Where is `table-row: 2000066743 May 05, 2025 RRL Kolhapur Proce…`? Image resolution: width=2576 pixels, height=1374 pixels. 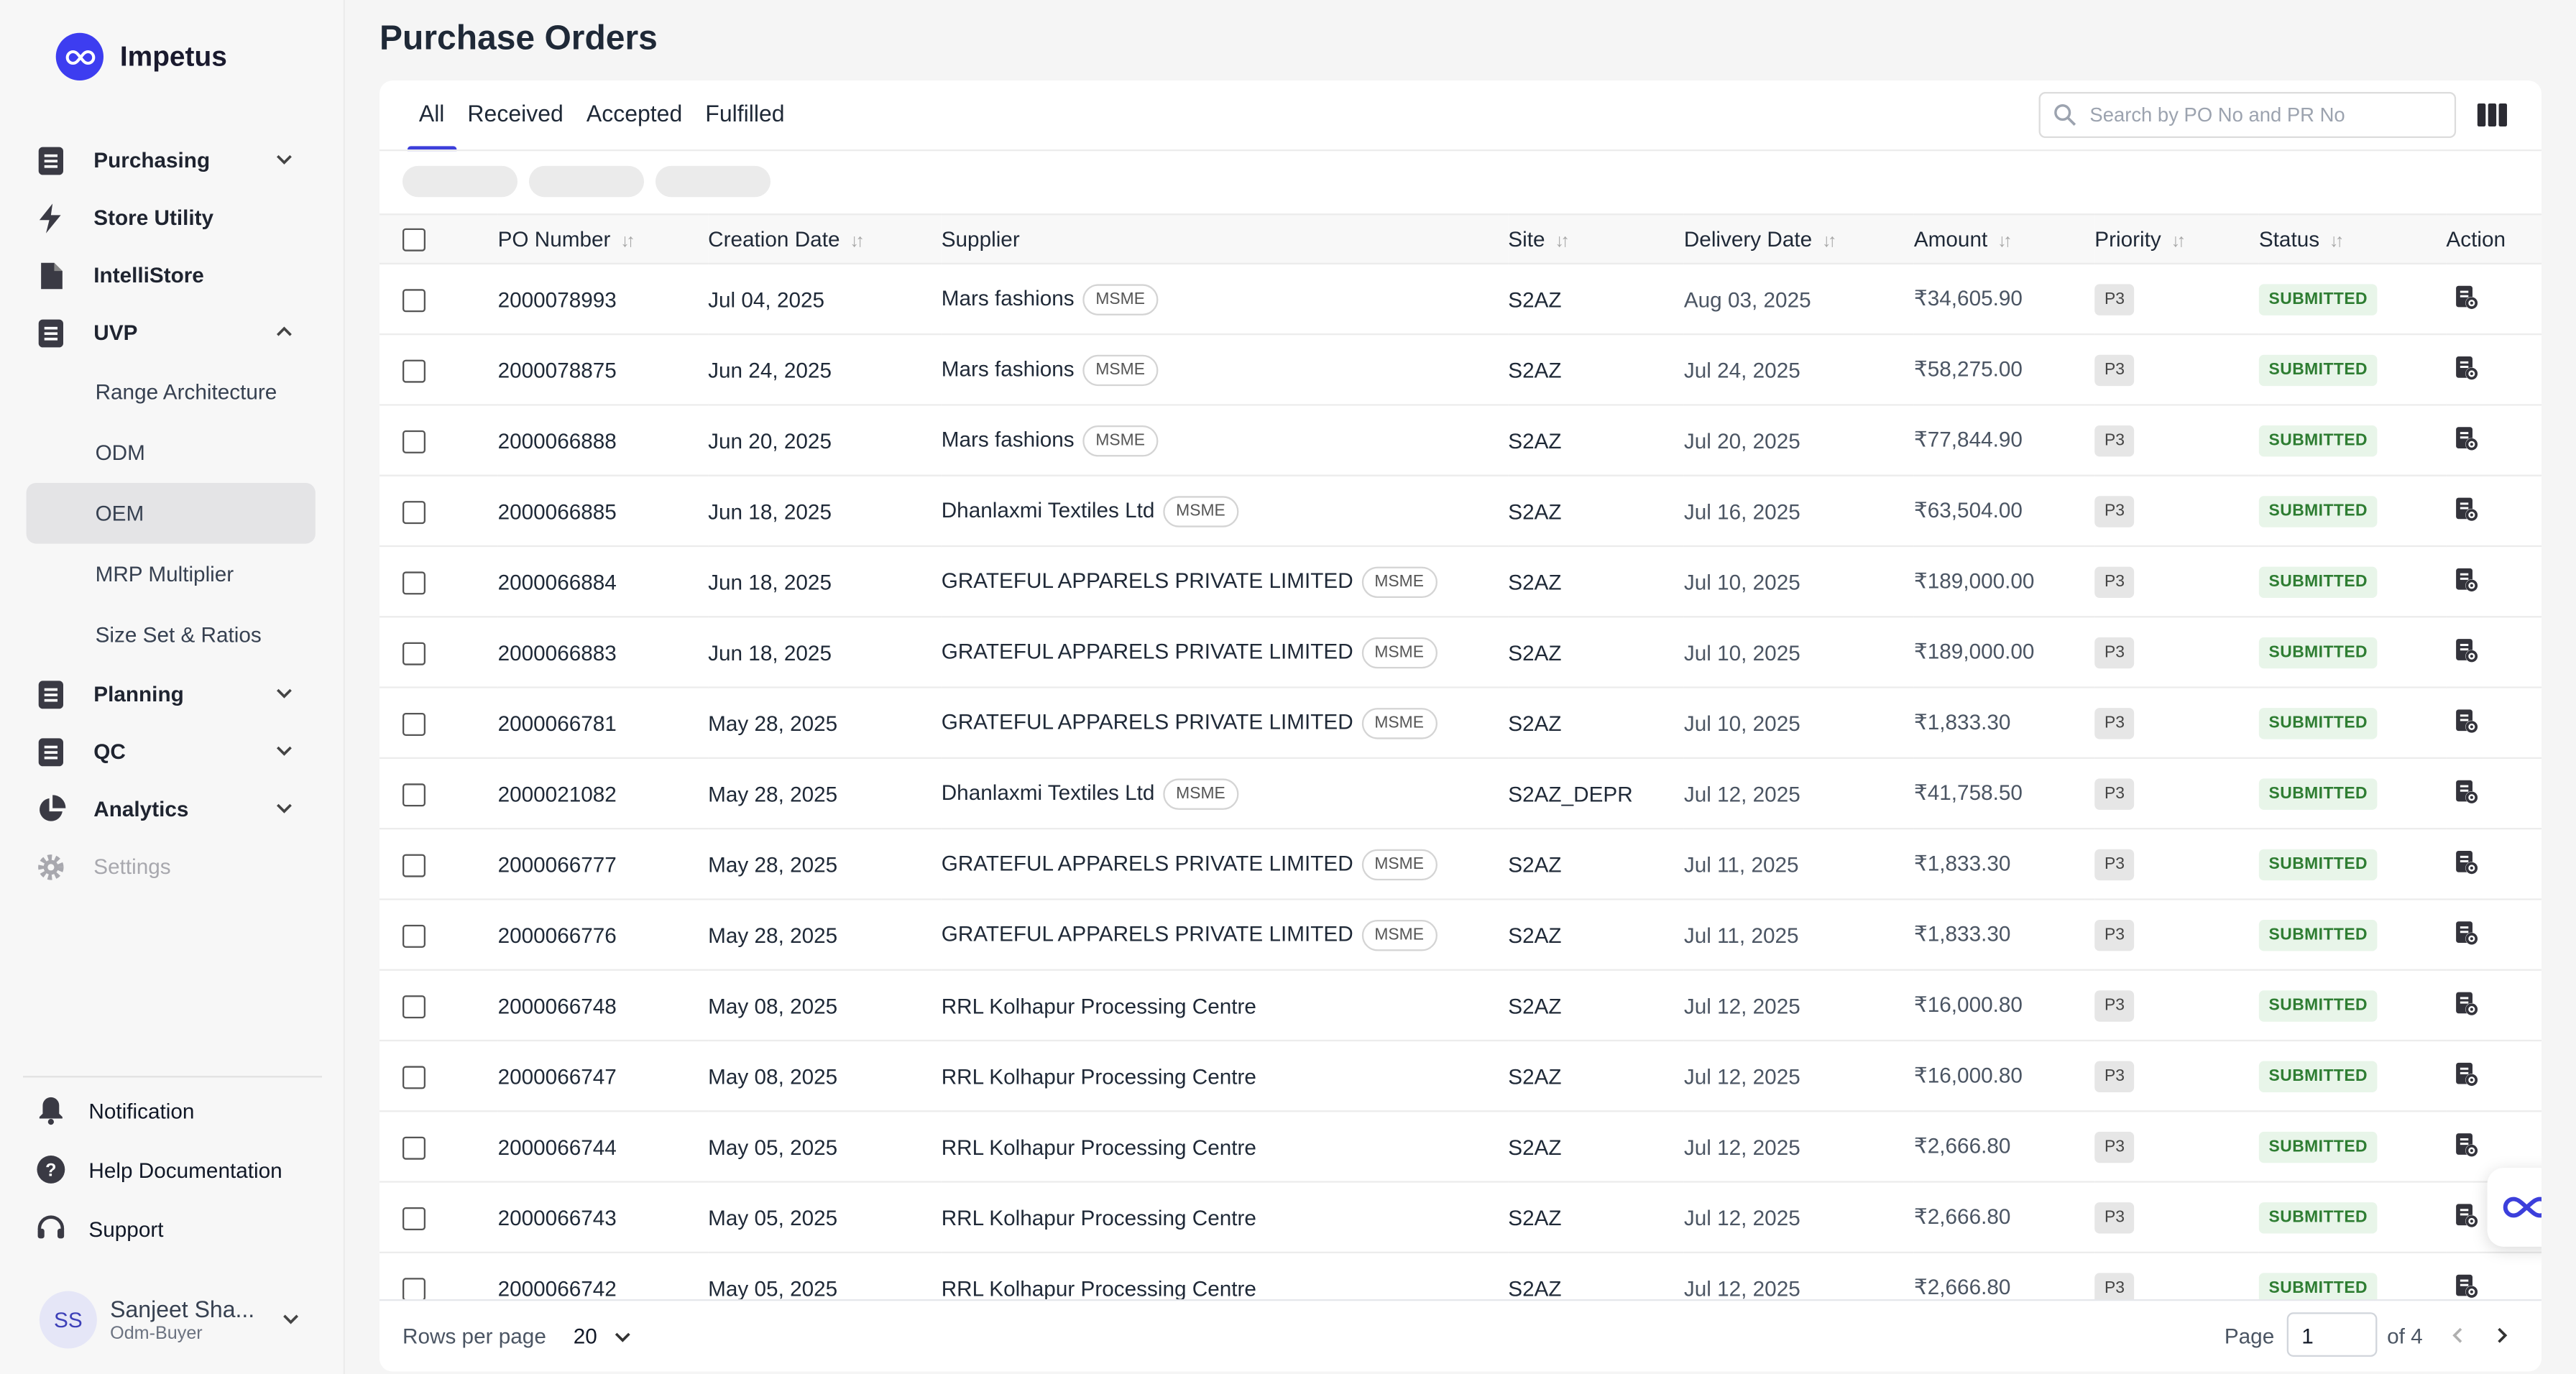
table-row: 2000066743 May 05, 2025 RRL Kolhapur Proce… is located at coordinates (1460, 1217).